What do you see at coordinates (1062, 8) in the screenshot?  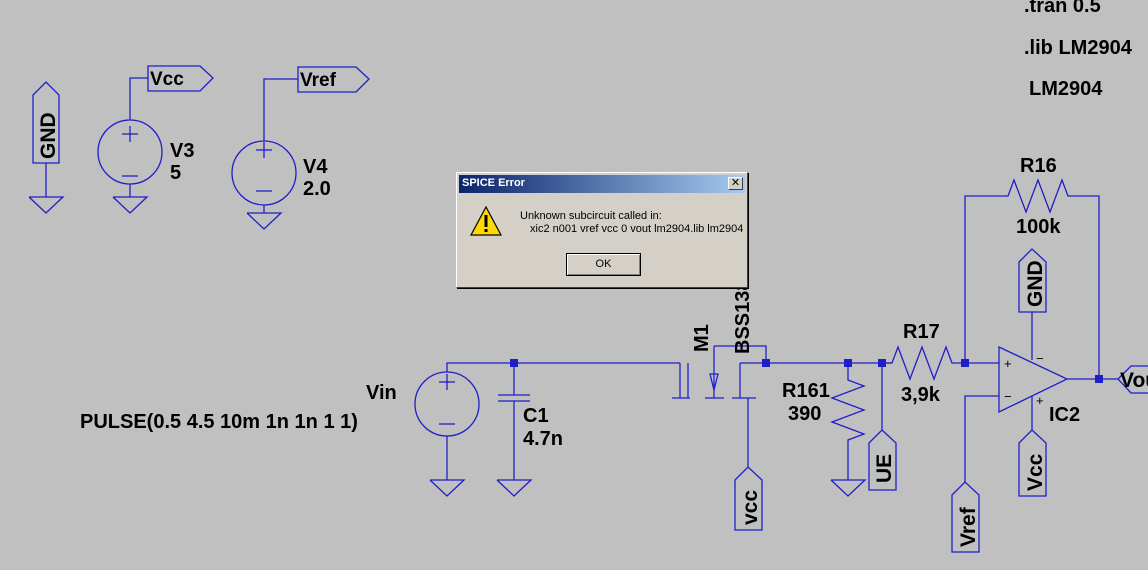 I see `tran-directive: .tran 0.5` at bounding box center [1062, 8].